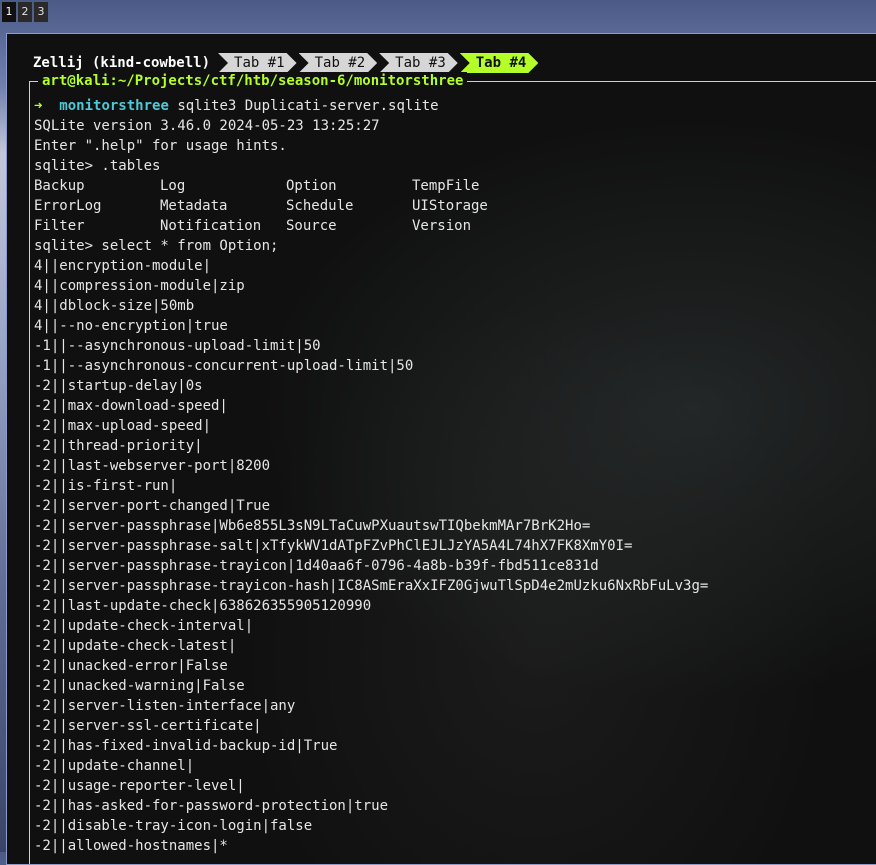 This screenshot has height=865, width=876. What do you see at coordinates (131, 406) in the screenshot?
I see `output-line: -2||max-download-speed|` at bounding box center [131, 406].